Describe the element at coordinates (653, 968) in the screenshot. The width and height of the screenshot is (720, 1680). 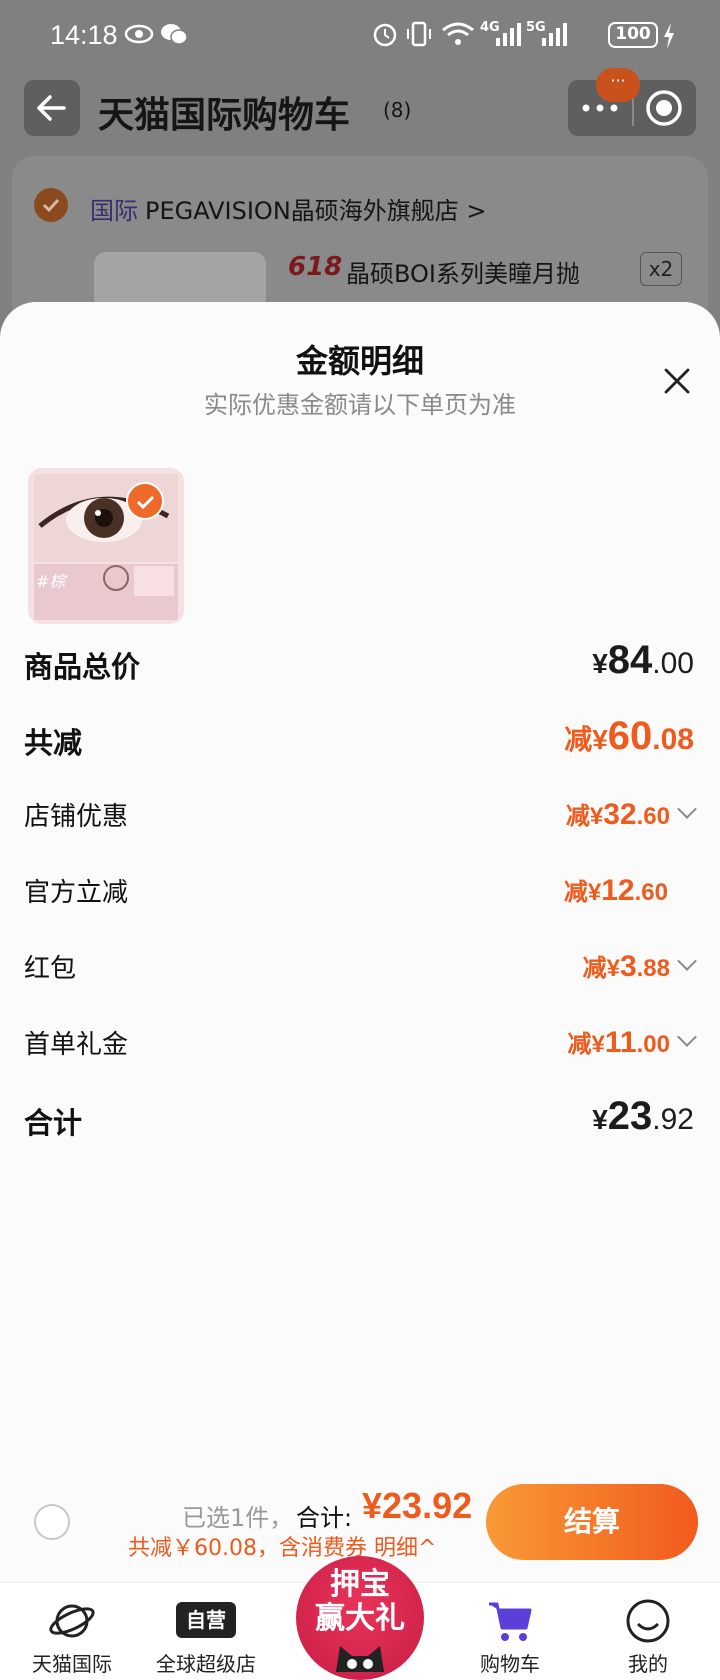
I see `amount-dec: .88` at that location.